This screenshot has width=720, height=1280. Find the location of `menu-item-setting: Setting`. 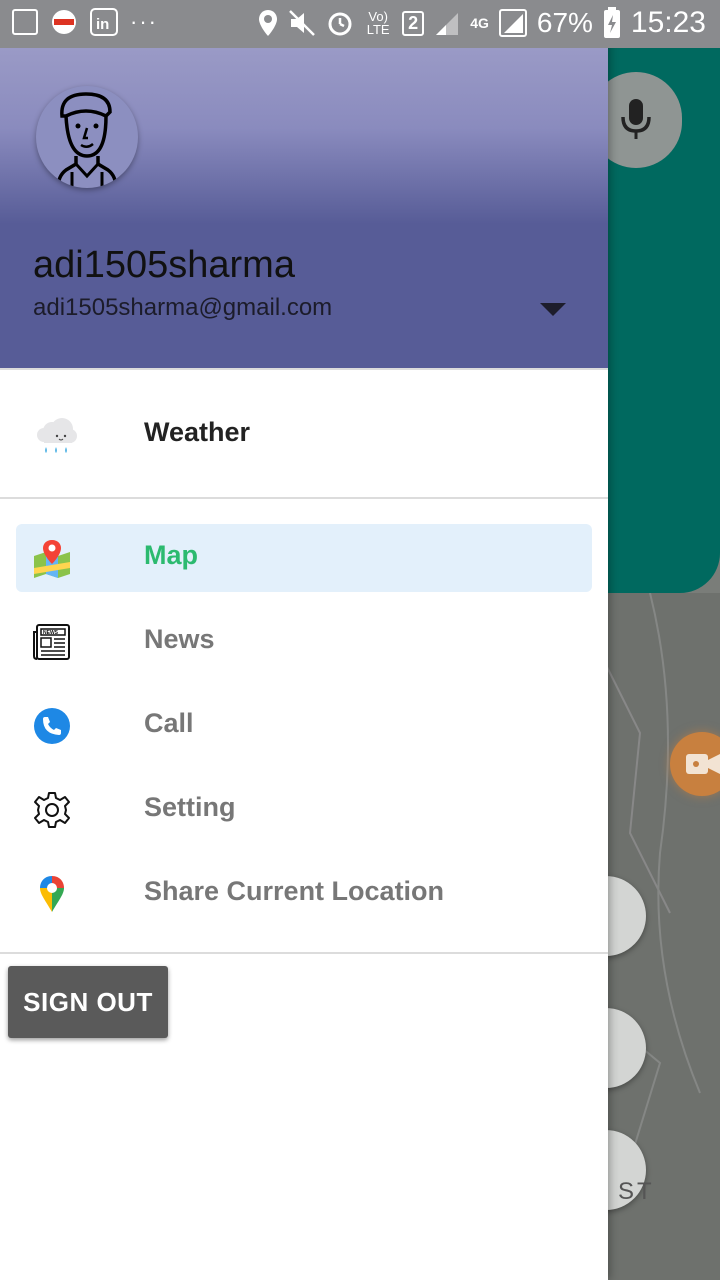

menu-item-setting: Setting is located at coordinates (304, 810).